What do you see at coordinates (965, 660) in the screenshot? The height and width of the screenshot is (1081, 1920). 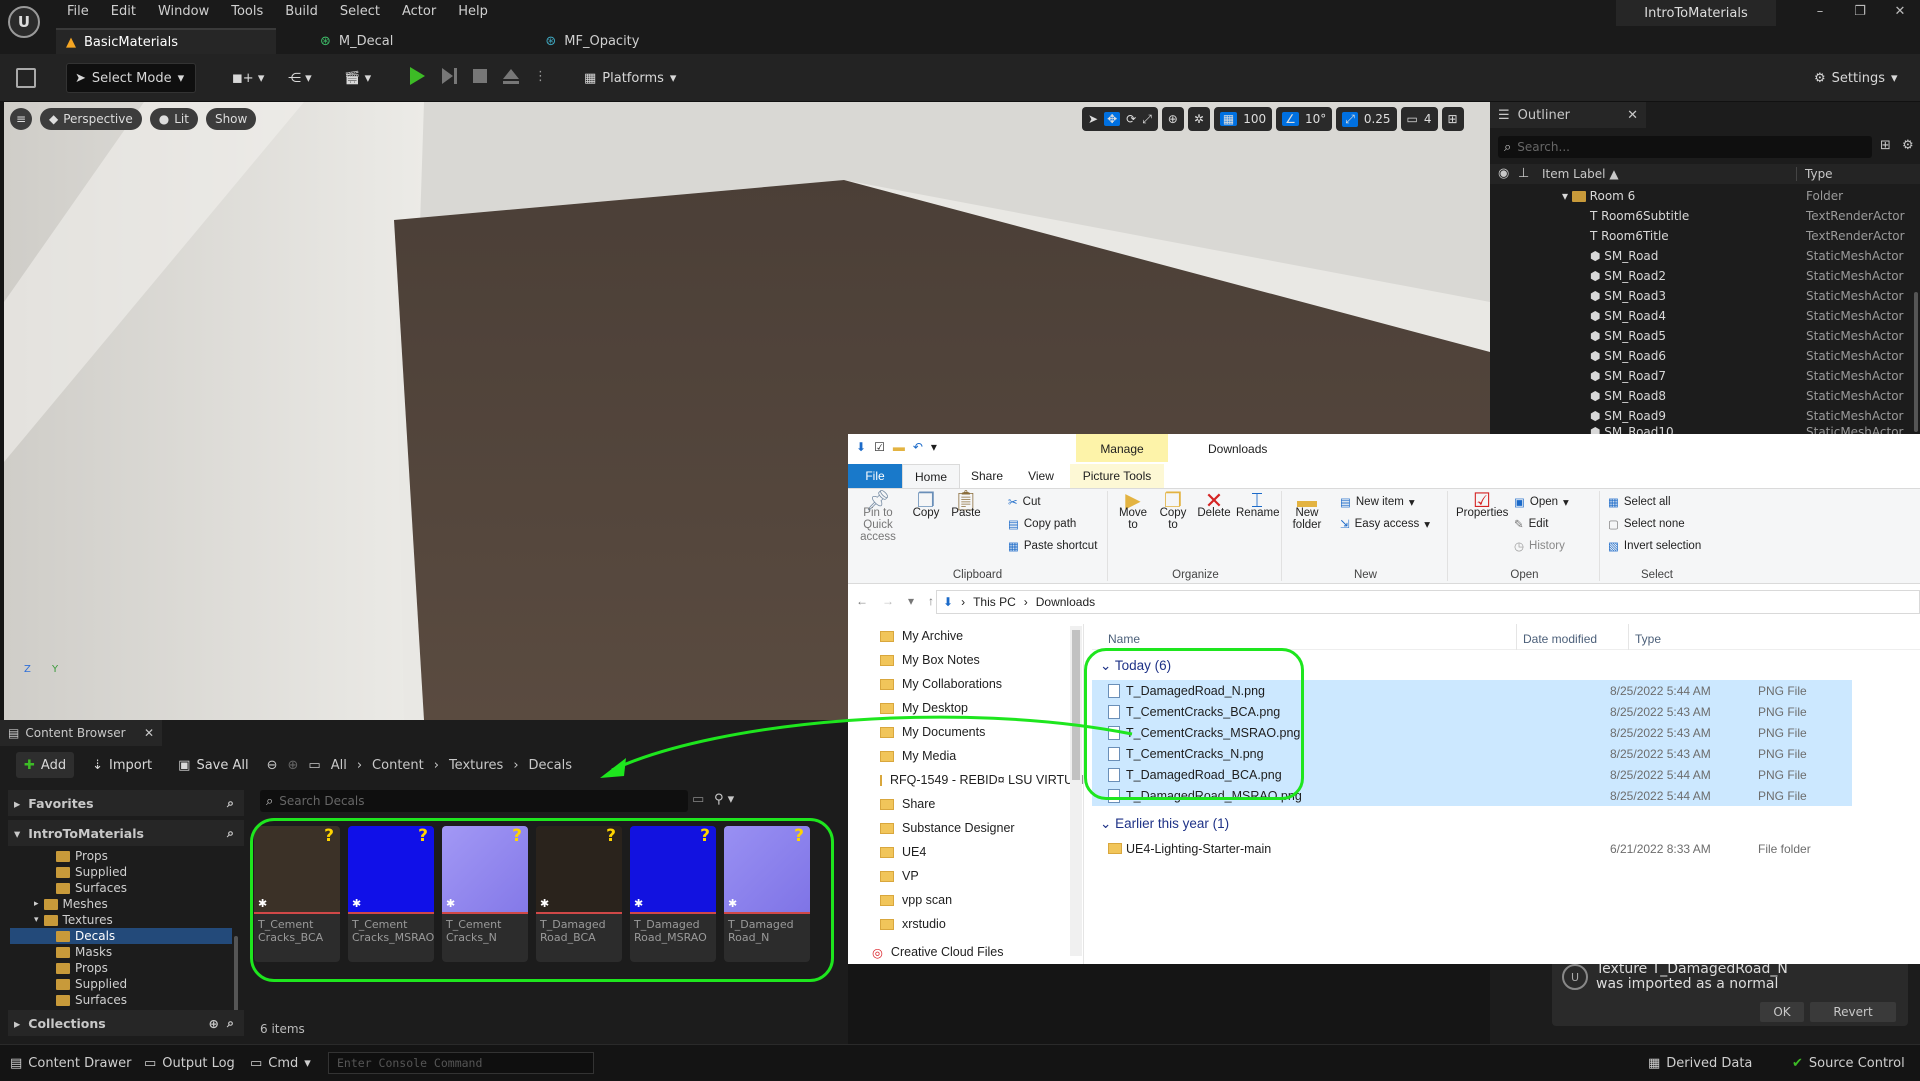 I see `nav-item: My Box Notes` at bounding box center [965, 660].